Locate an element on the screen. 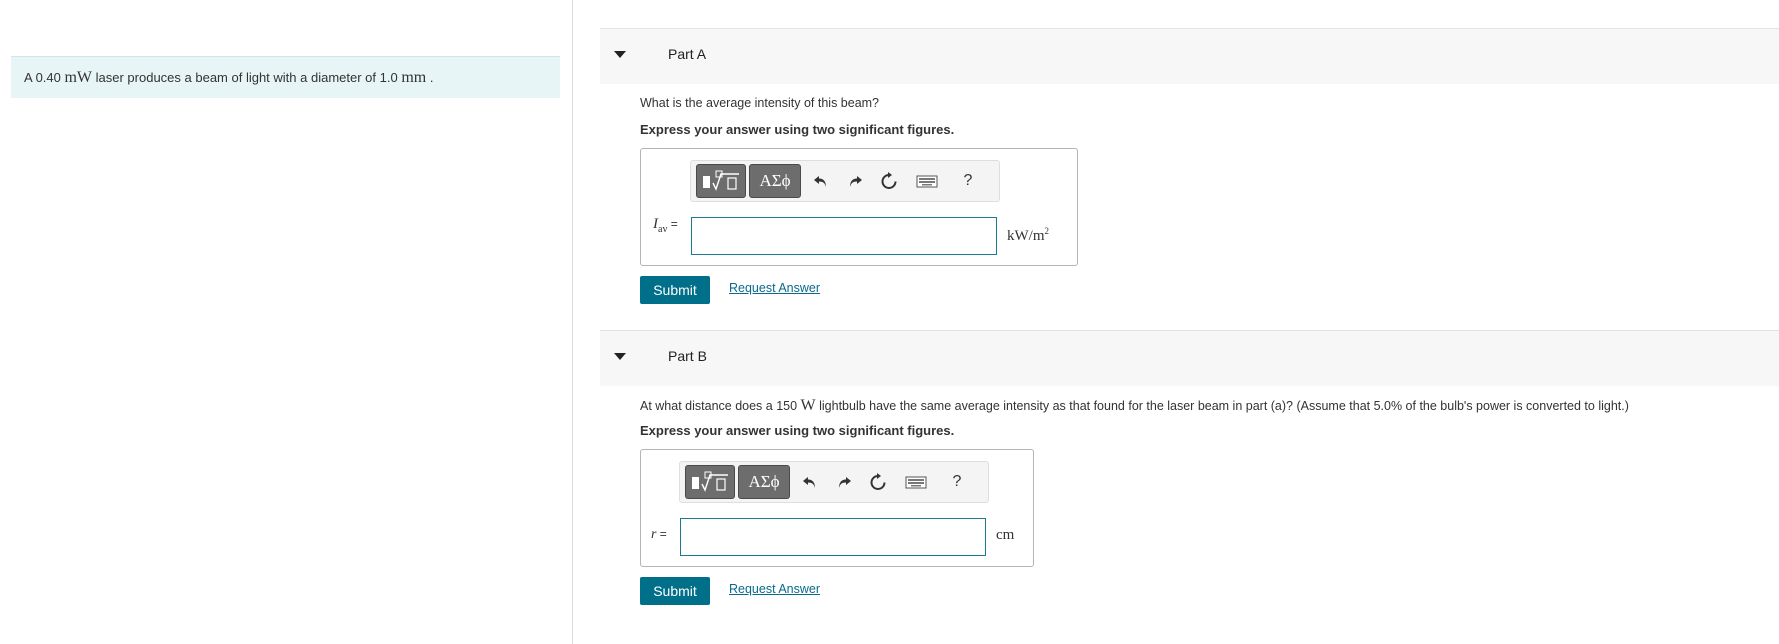  length-unit: mm is located at coordinates (414, 77).